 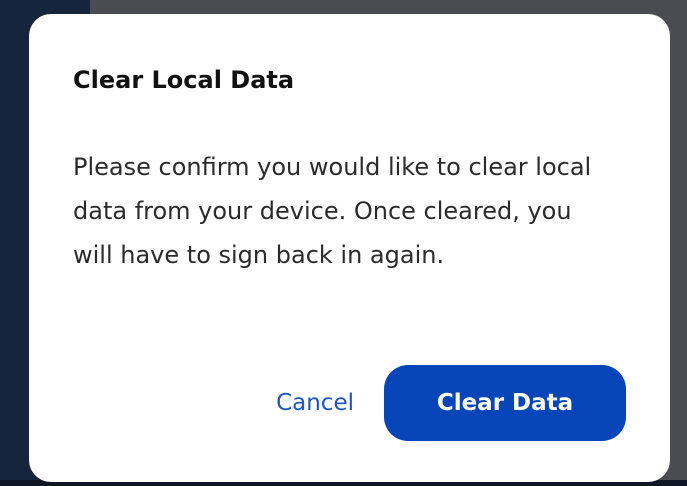 What do you see at coordinates (315, 403) in the screenshot?
I see `cancel-button: Cancel` at bounding box center [315, 403].